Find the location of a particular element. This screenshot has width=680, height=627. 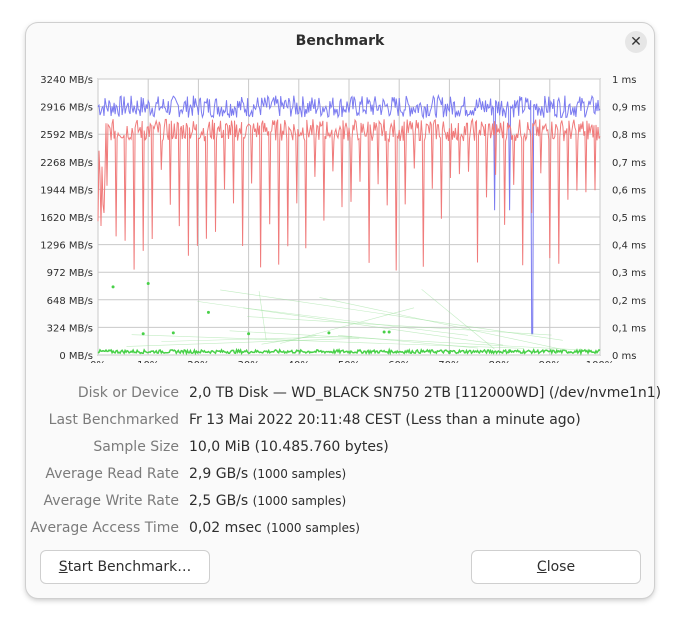

sample-size-label: Sample Size is located at coordinates (136, 447).